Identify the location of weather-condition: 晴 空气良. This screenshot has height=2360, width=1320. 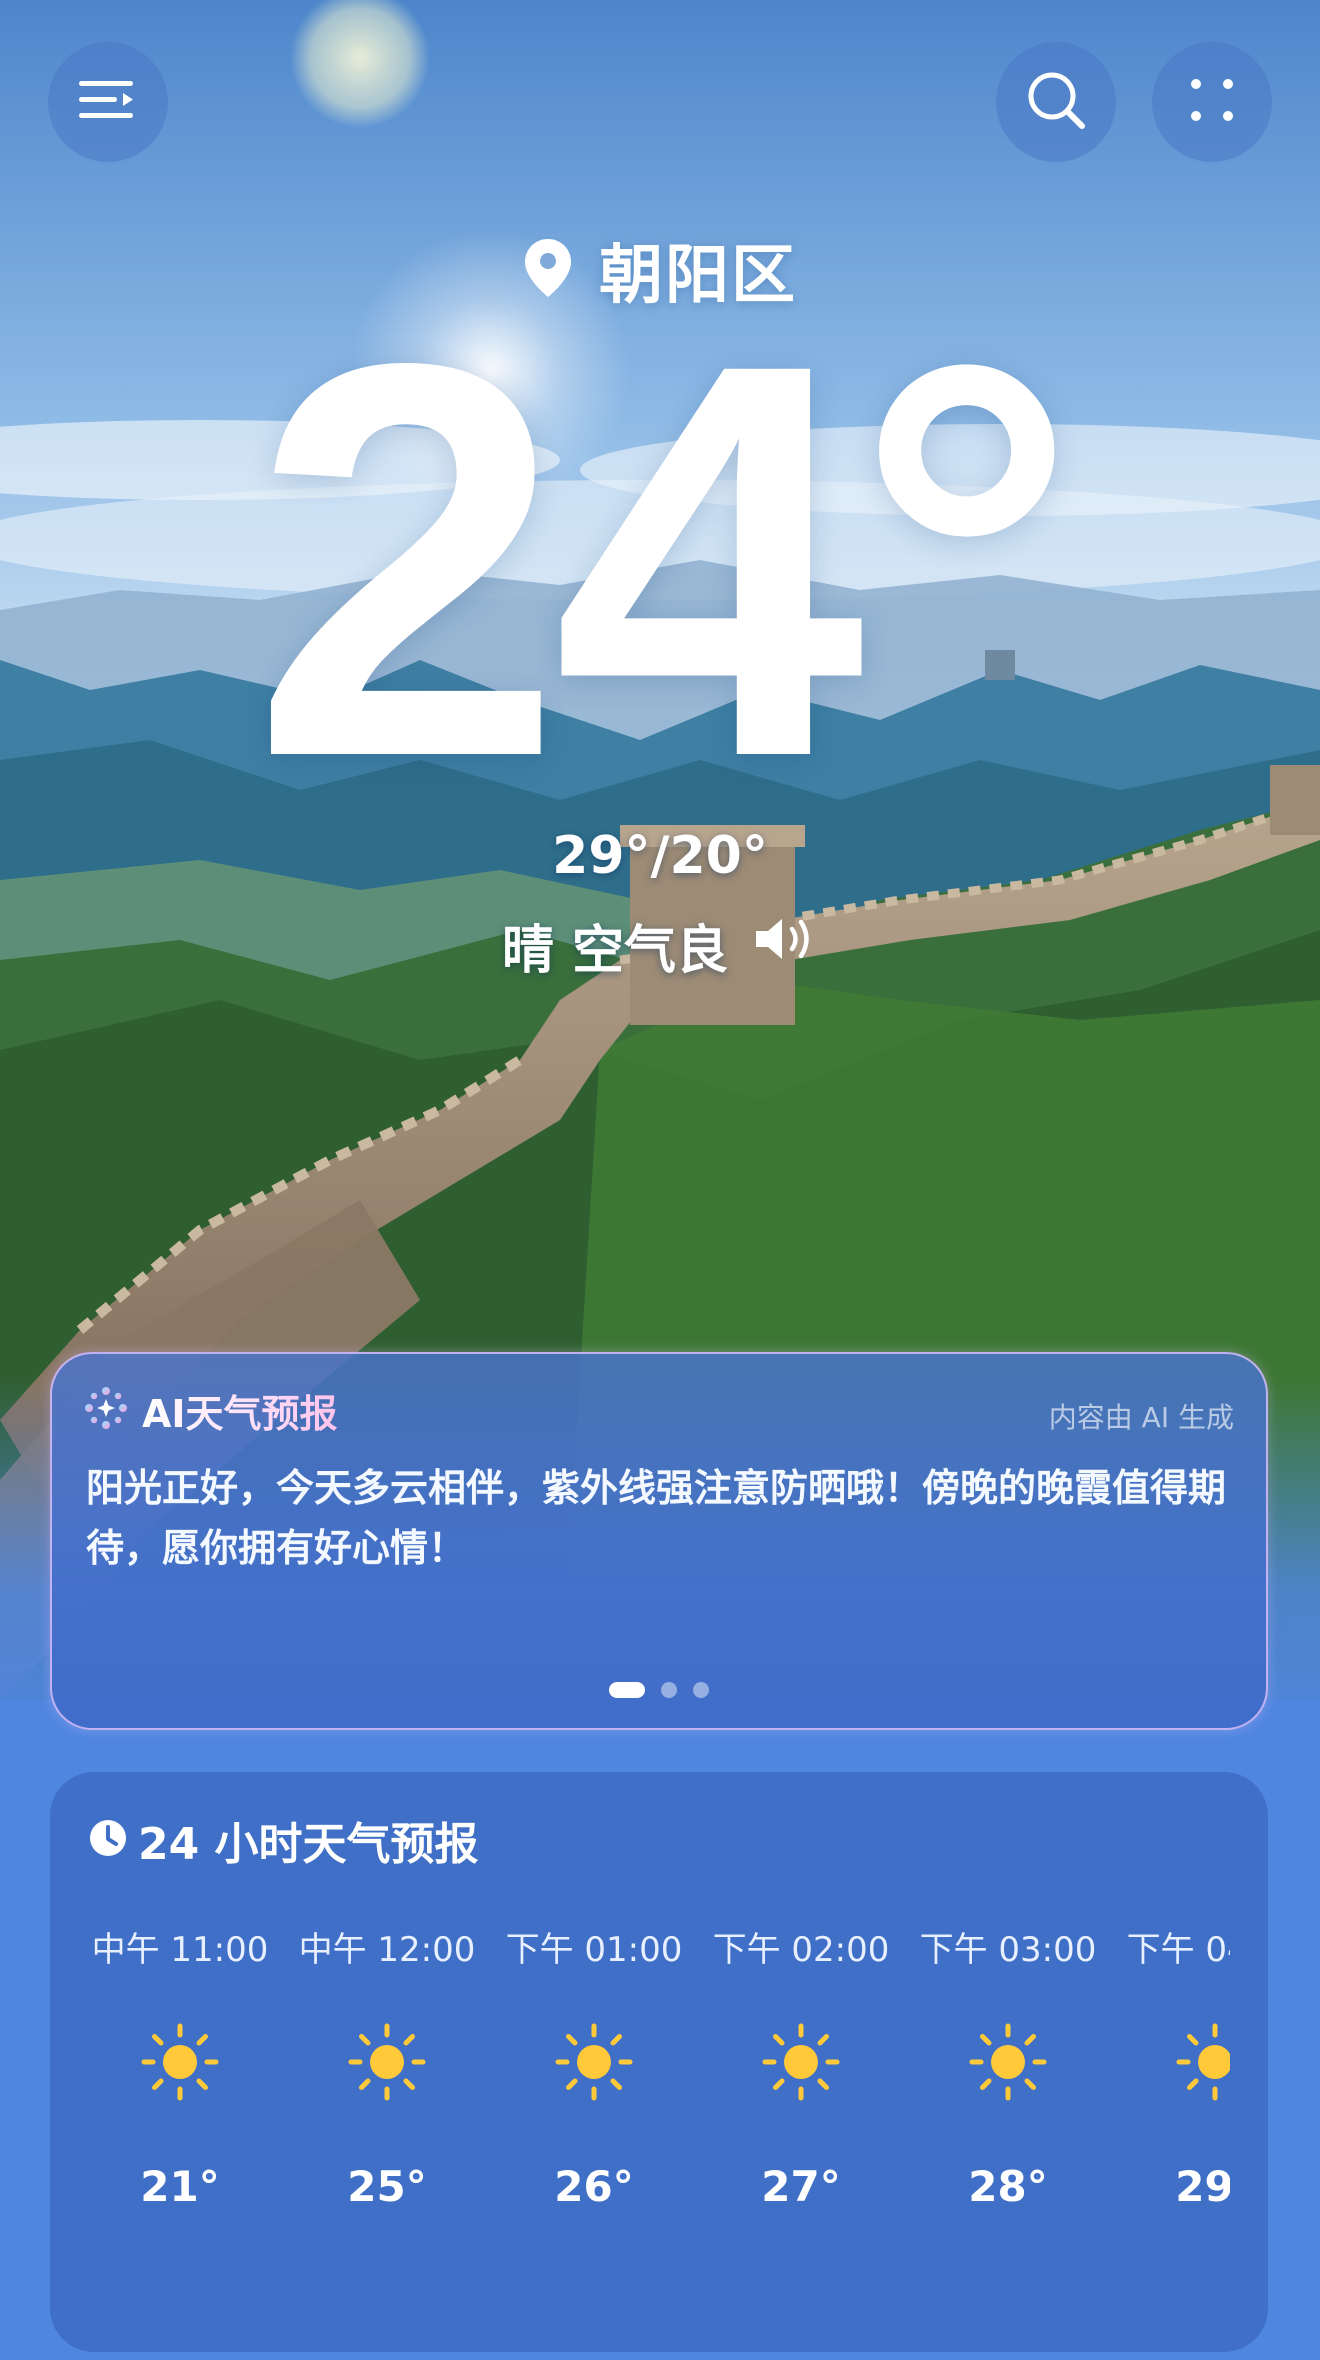
(615, 950).